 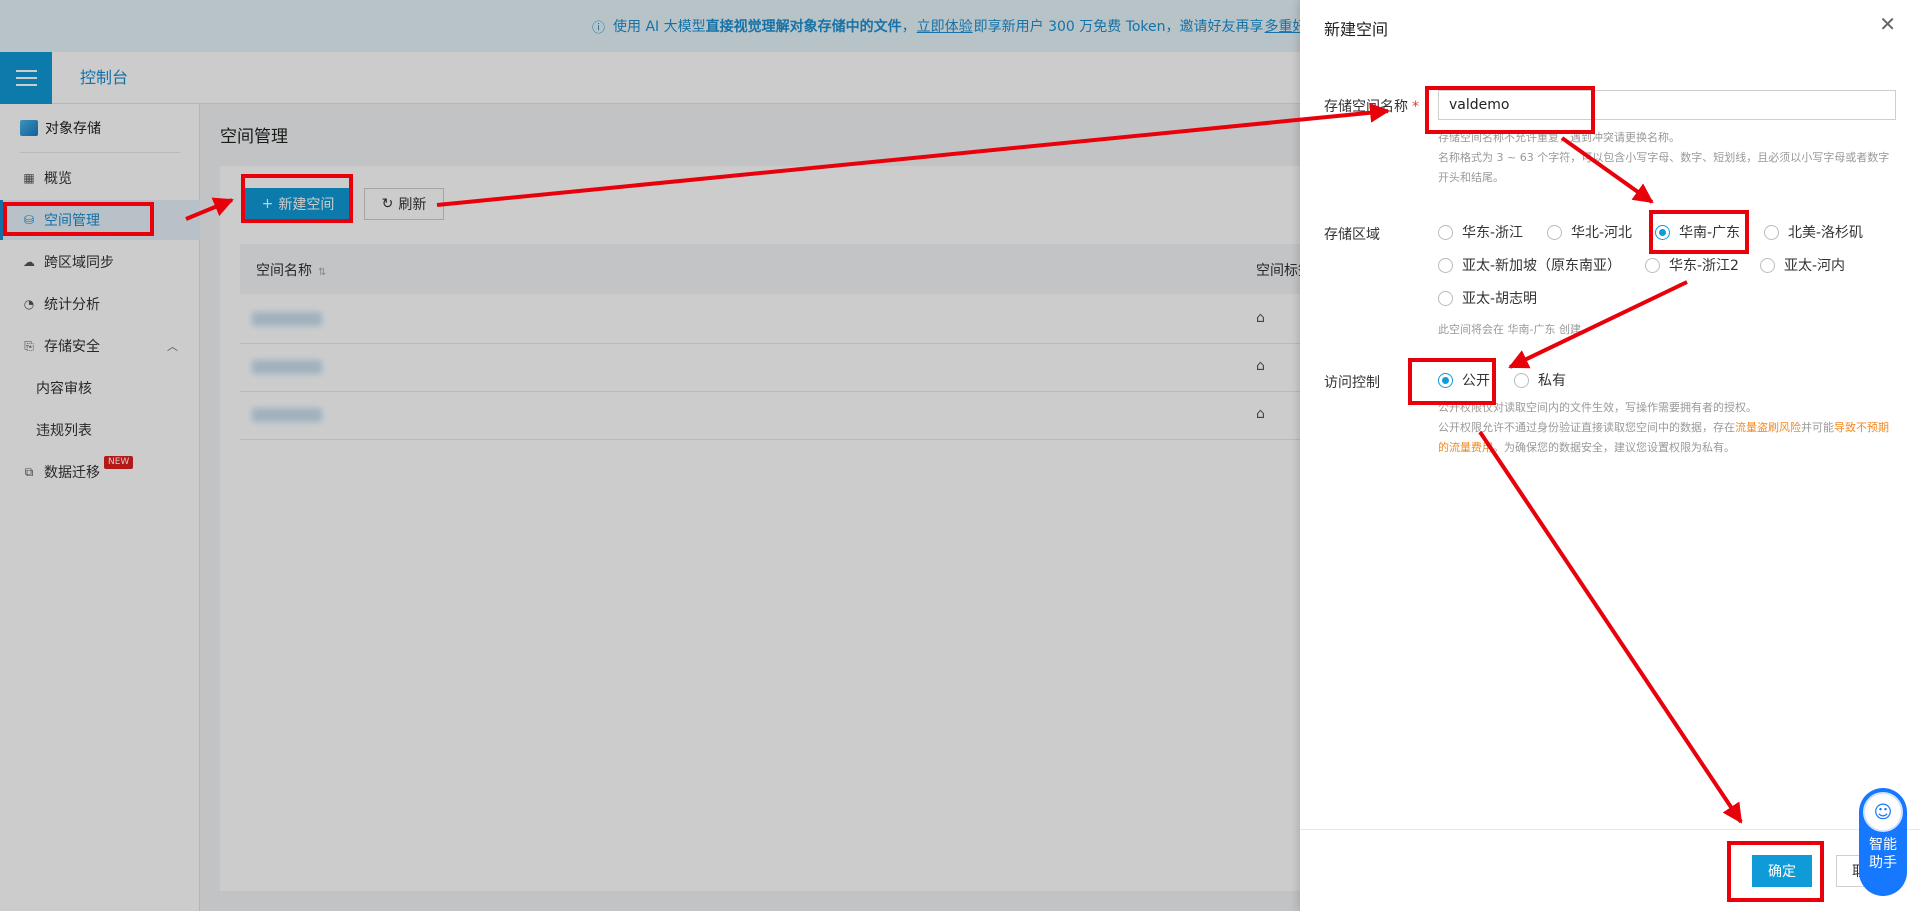 I want to click on arrow-sidebar-to-new-button, so click(x=209, y=209).